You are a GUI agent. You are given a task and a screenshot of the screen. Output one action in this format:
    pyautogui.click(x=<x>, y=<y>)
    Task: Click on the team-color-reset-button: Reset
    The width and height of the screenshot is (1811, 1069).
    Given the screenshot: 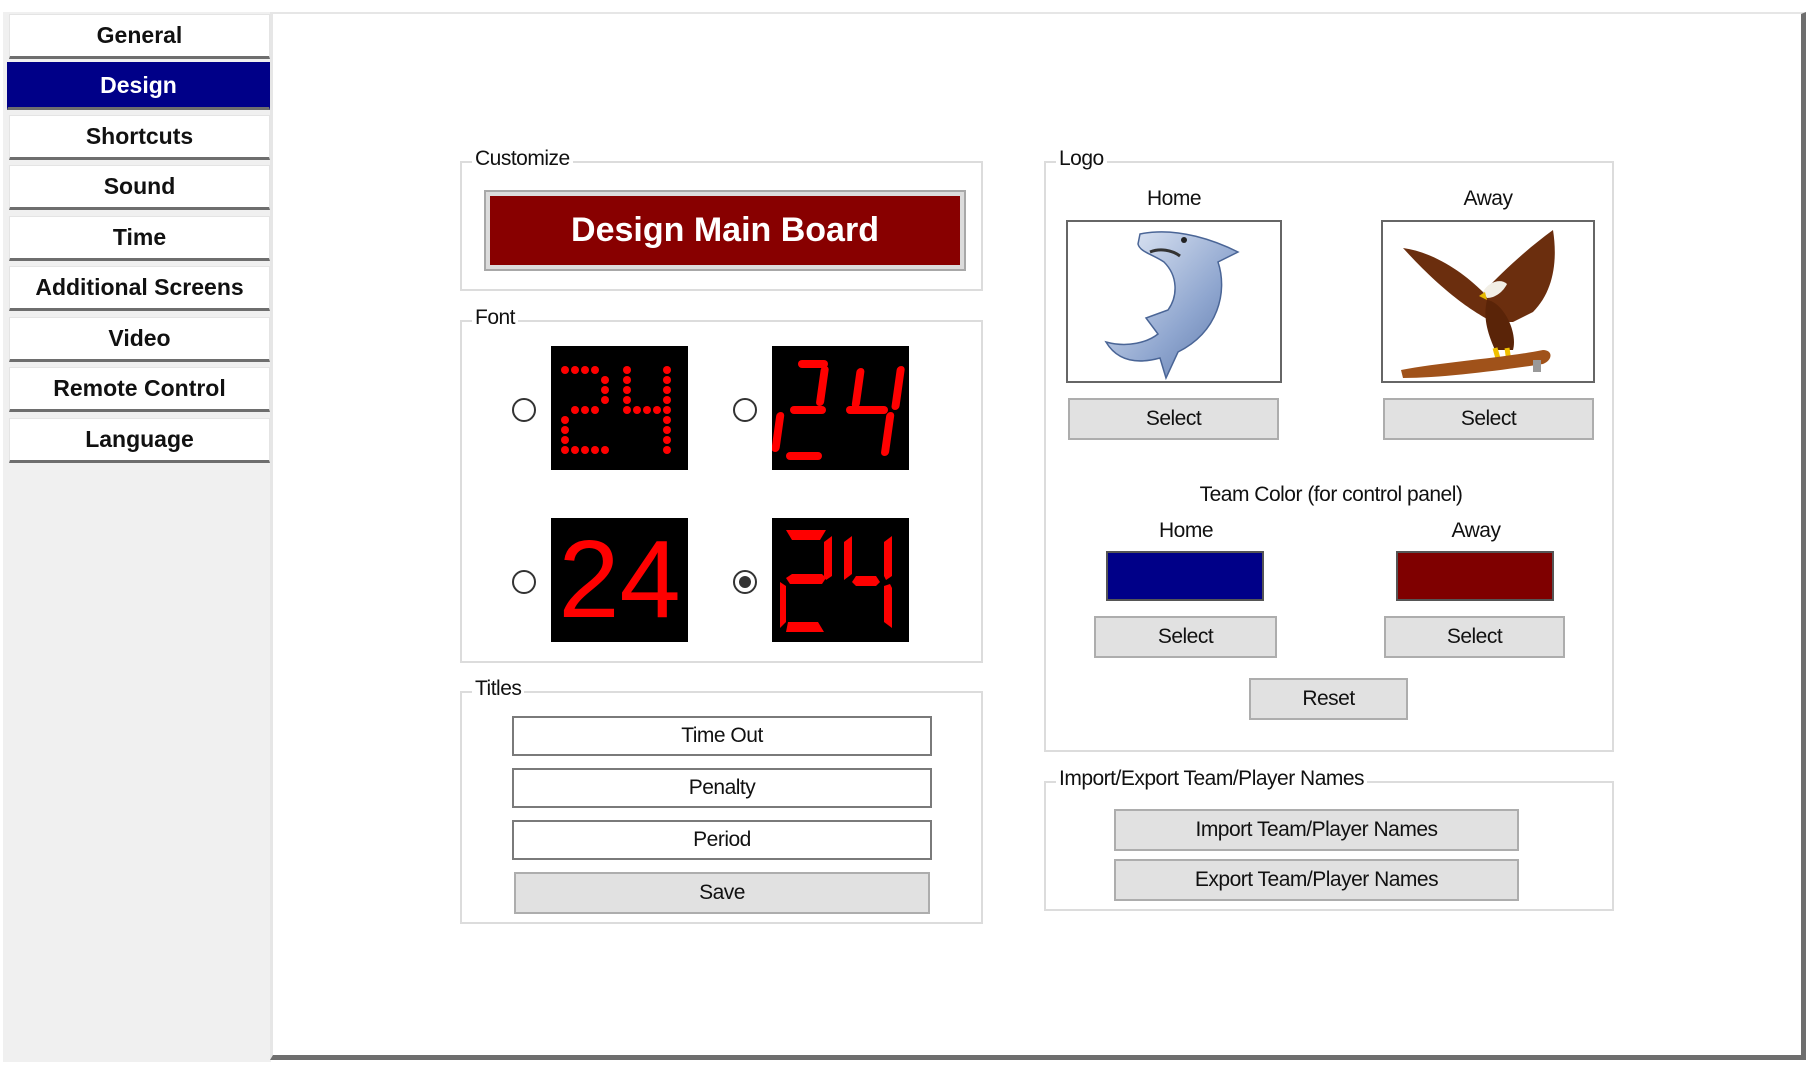 What is the action you would take?
    pyautogui.click(x=1328, y=699)
    